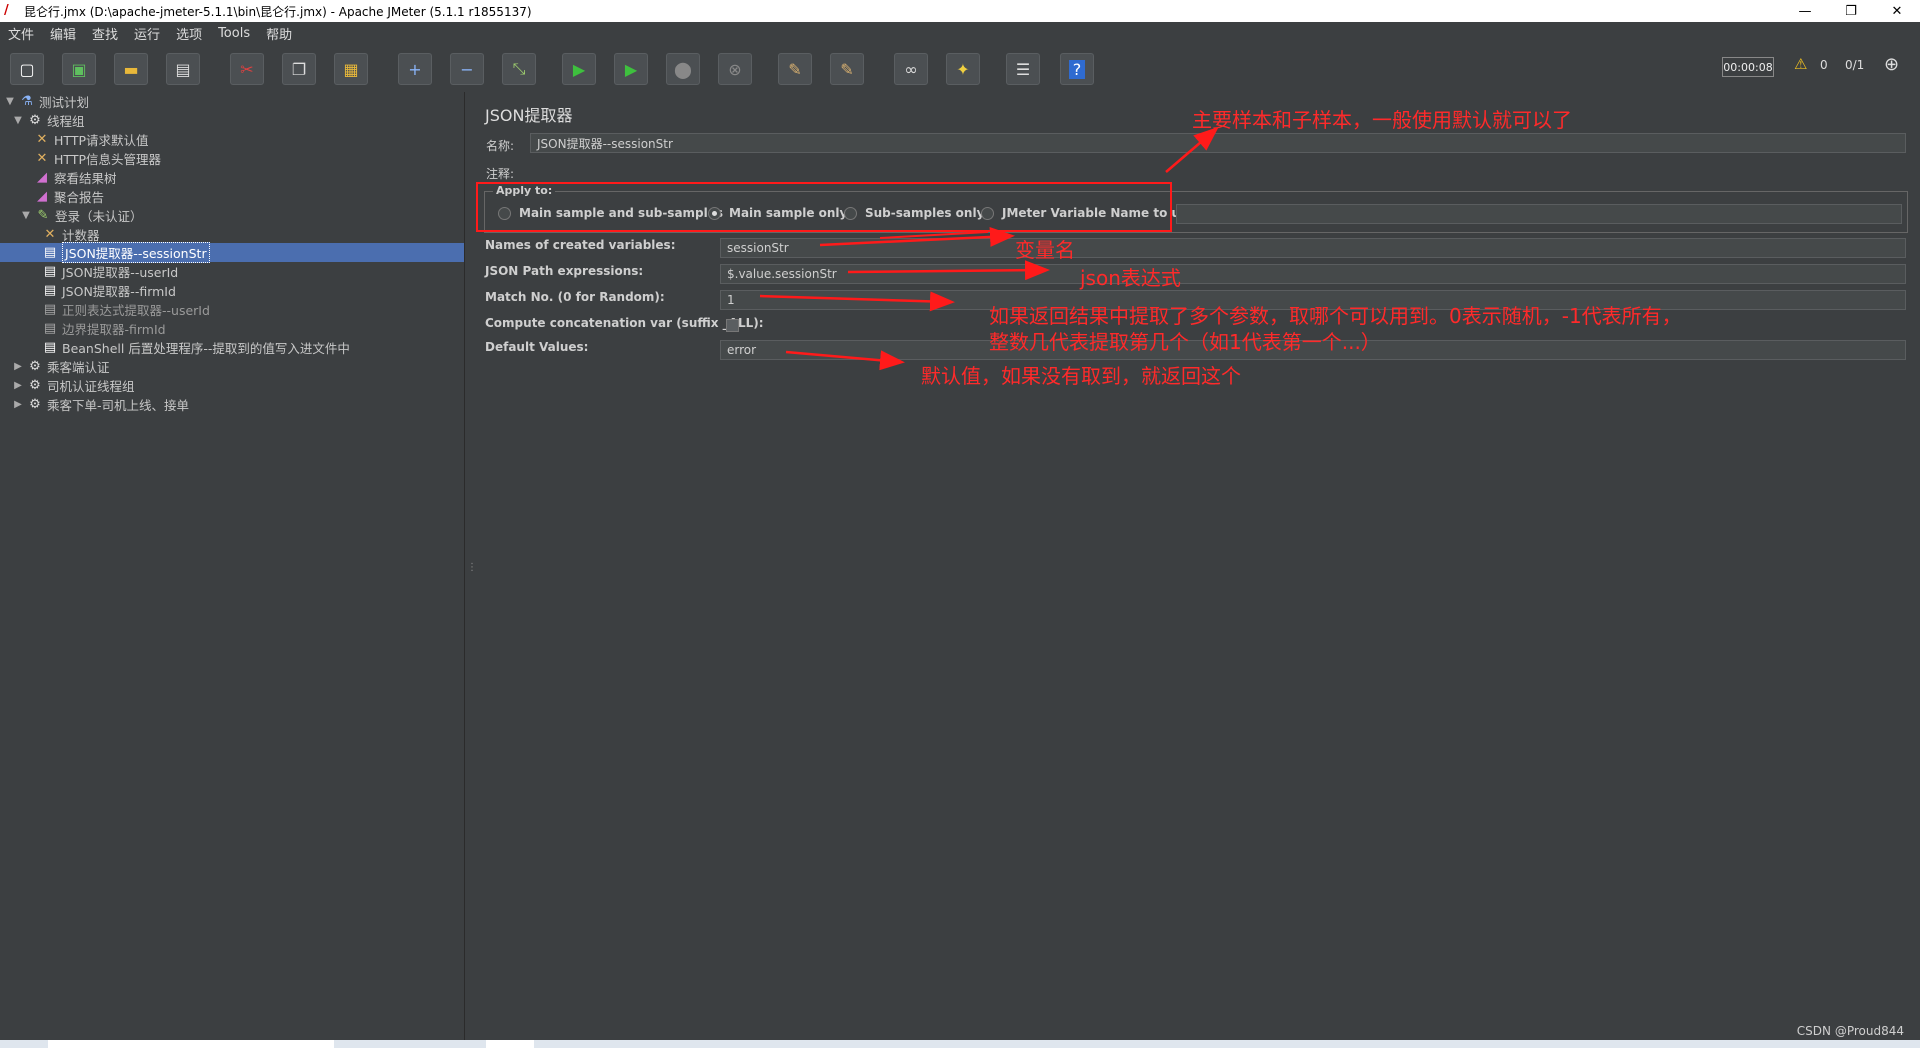  What do you see at coordinates (1850, 1031) in the screenshot?
I see `watermark: CSDN @Proud844` at bounding box center [1850, 1031].